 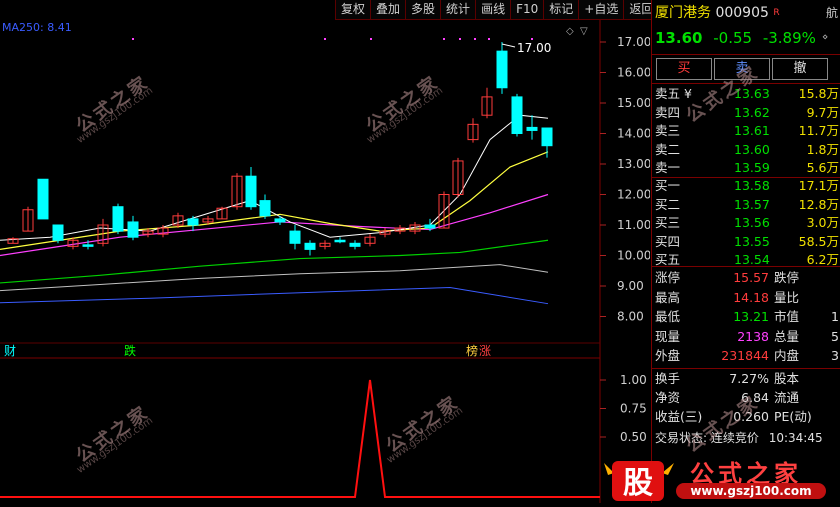 What do you see at coordinates (485, 350) in the screenshot?
I see `event-marker: 涨` at bounding box center [485, 350].